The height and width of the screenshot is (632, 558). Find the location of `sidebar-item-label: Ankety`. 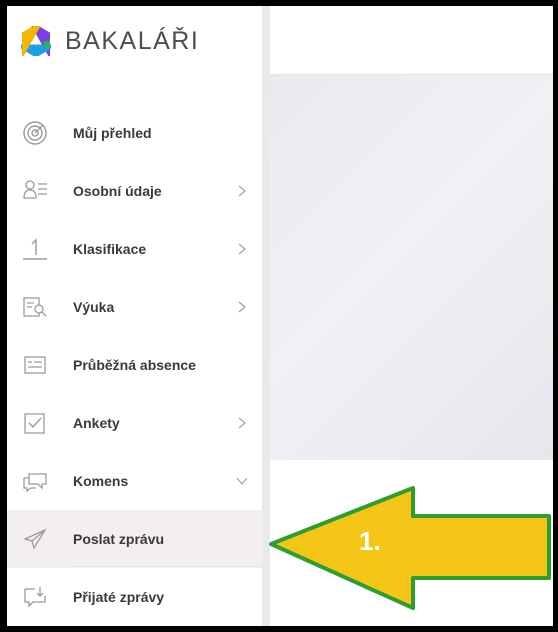

sidebar-item-label: Ankety is located at coordinates (96, 423).